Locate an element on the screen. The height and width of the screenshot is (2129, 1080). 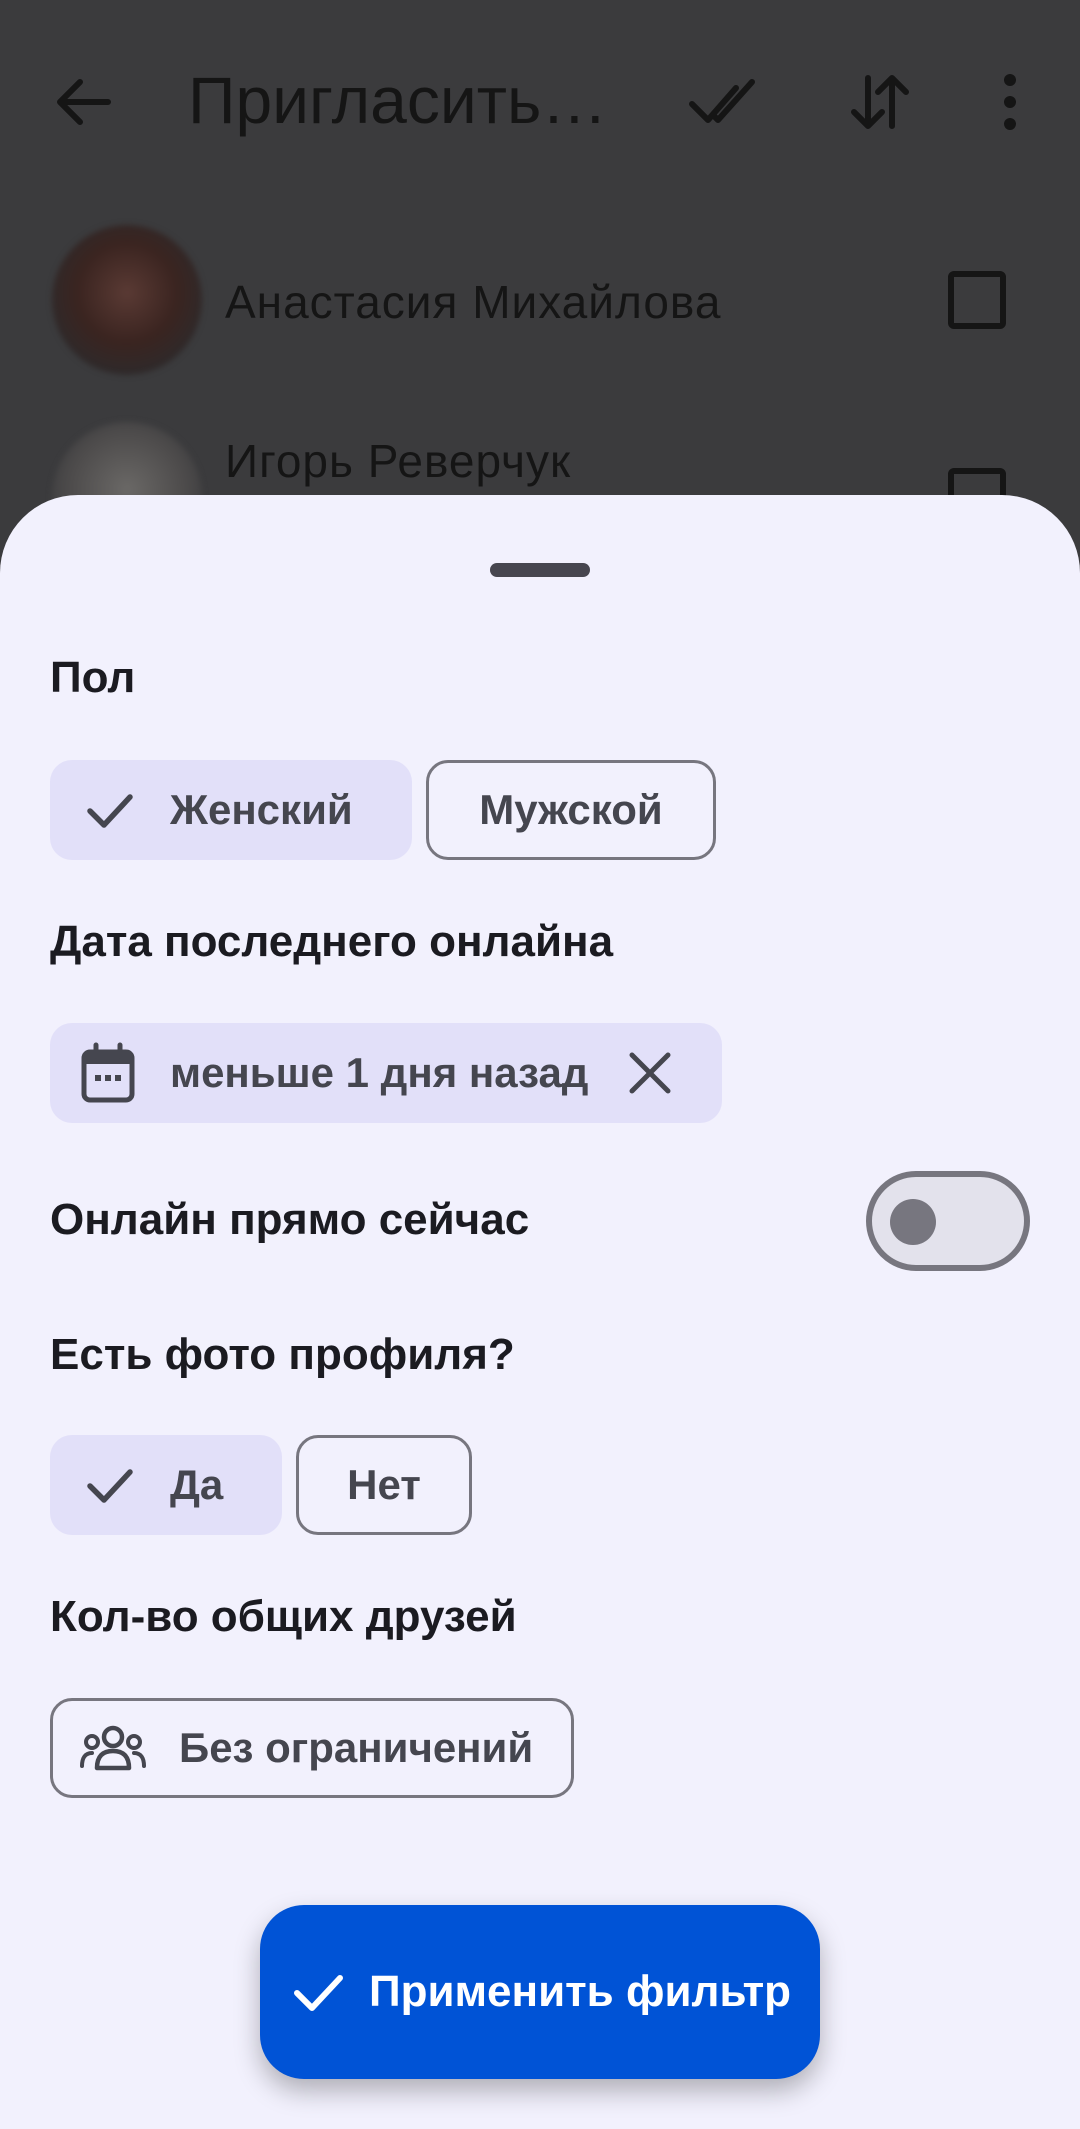
last-online-chip: меньше 1 дня назад is located at coordinates (386, 1073).